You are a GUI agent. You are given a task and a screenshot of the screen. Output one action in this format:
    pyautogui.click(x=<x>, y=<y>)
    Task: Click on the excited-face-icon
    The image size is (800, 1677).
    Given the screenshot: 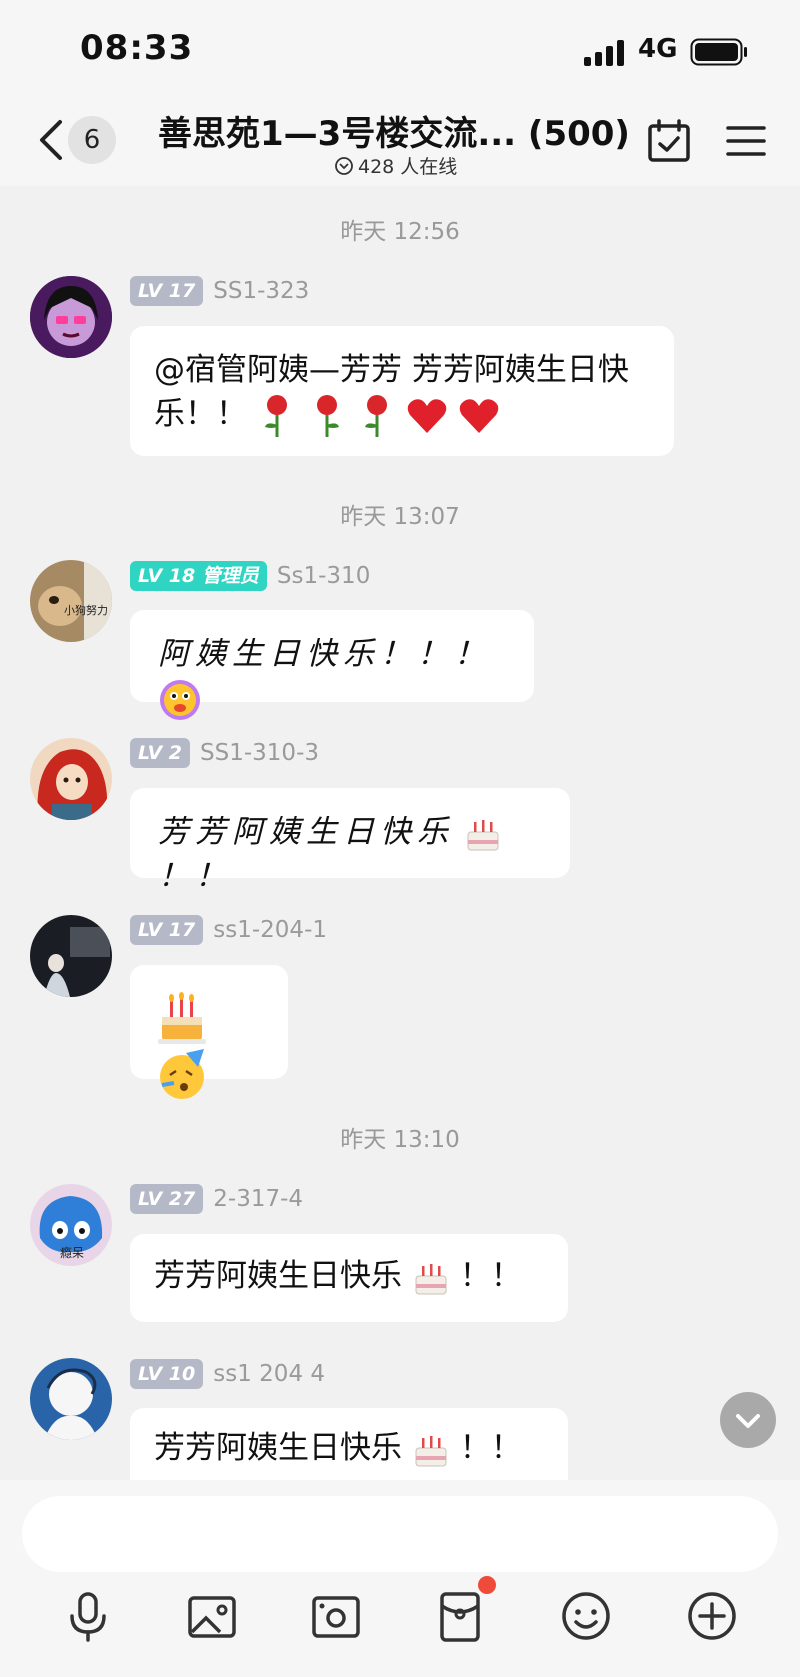 What is the action you would take?
    pyautogui.click(x=180, y=699)
    